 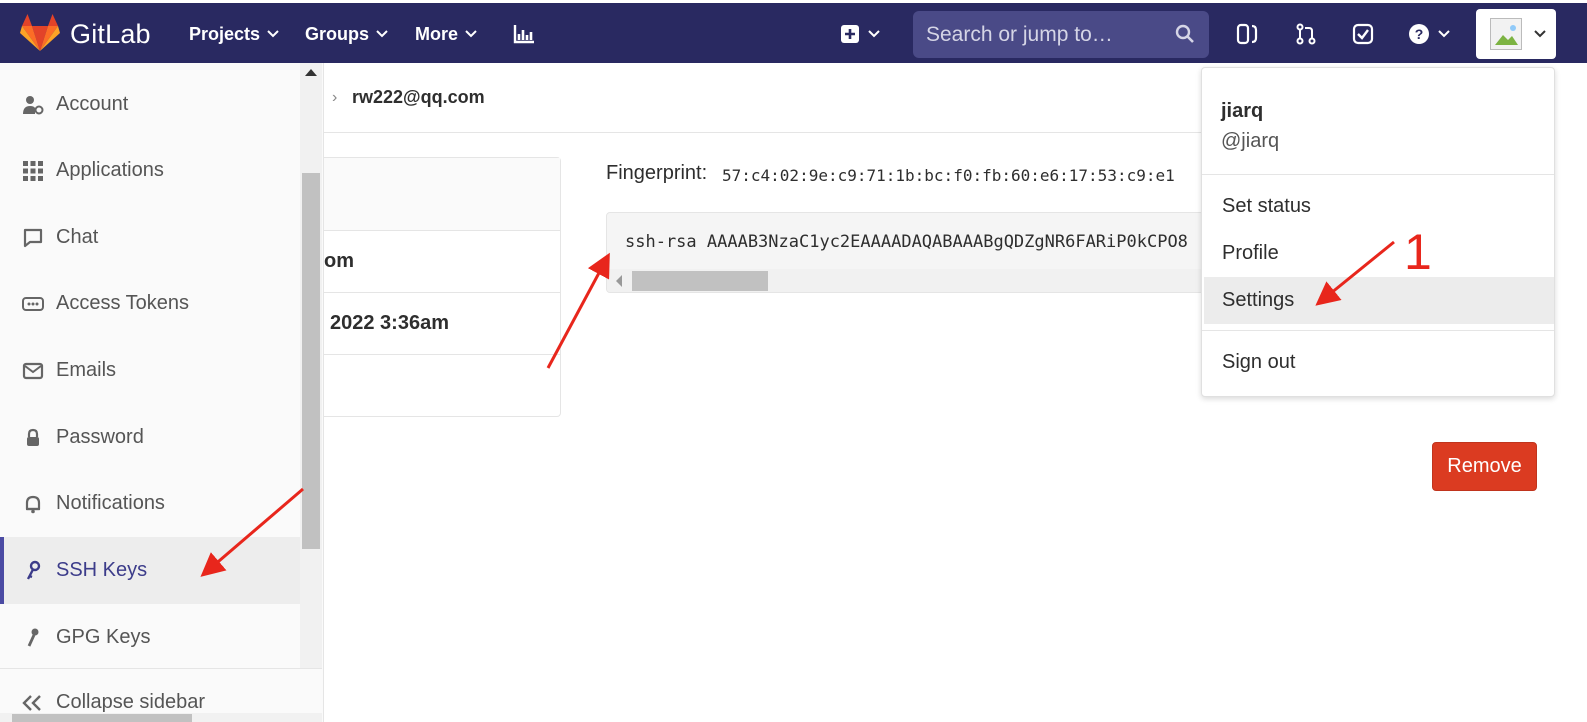 What do you see at coordinates (92, 104) in the screenshot?
I see `sidebar-item-label: Account` at bounding box center [92, 104].